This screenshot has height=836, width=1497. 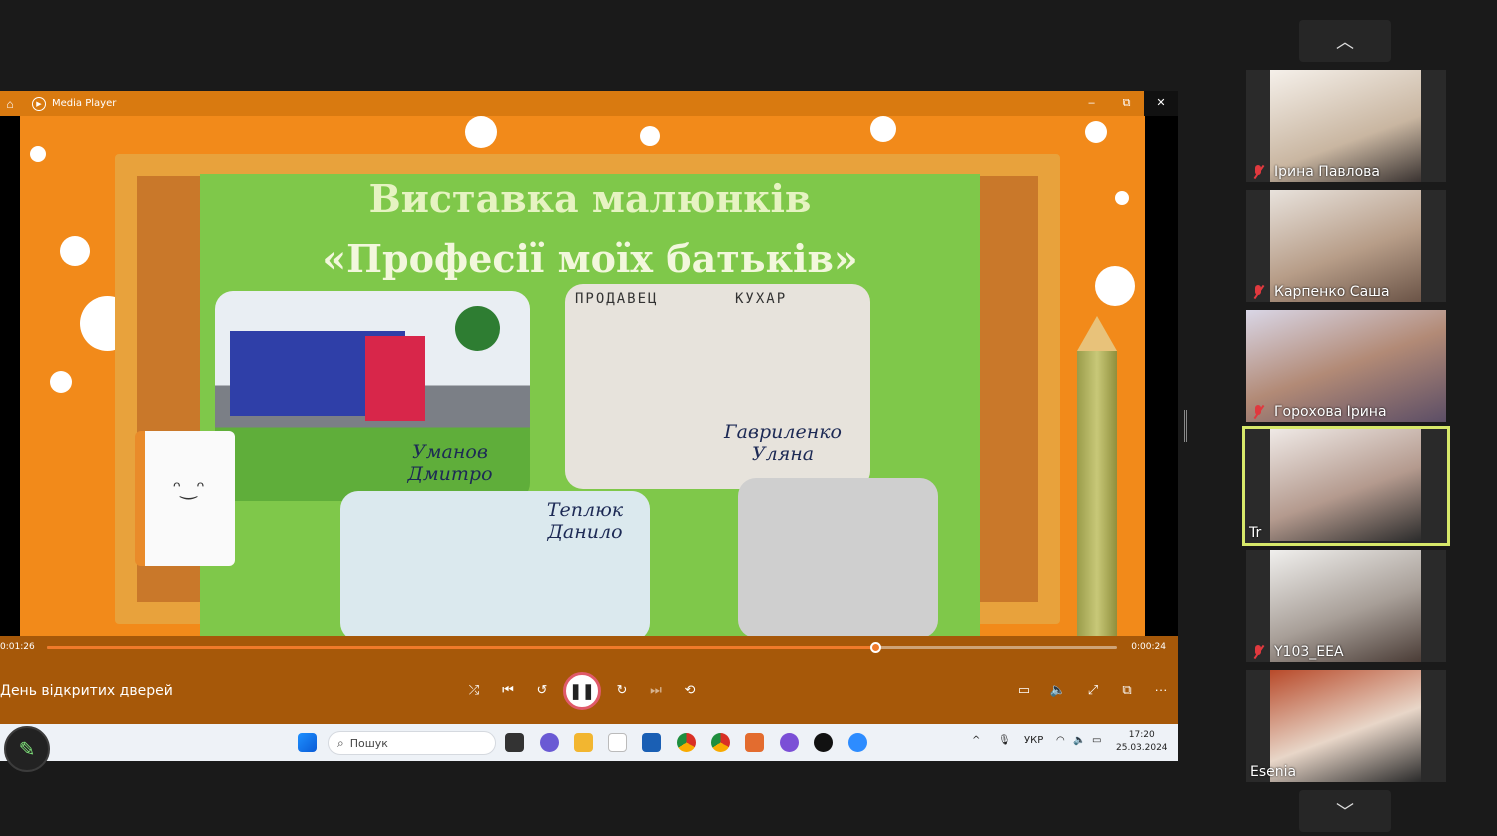 What do you see at coordinates (1033, 740) in the screenshot?
I see `input-language: УКР` at bounding box center [1033, 740].